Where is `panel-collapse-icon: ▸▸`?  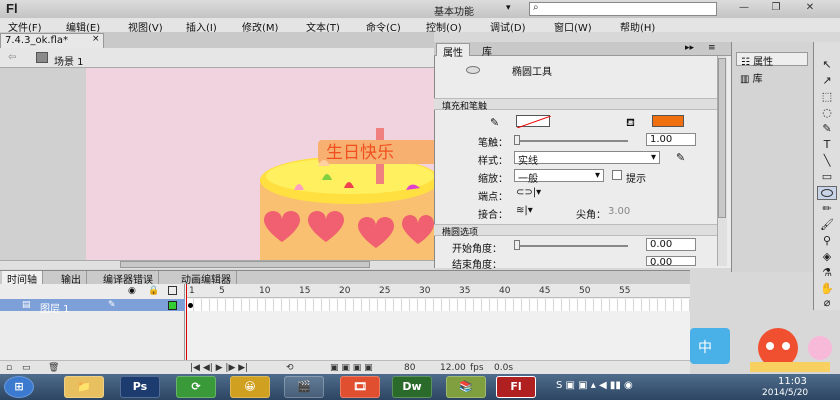 panel-collapse-icon: ▸▸ is located at coordinates (689, 48).